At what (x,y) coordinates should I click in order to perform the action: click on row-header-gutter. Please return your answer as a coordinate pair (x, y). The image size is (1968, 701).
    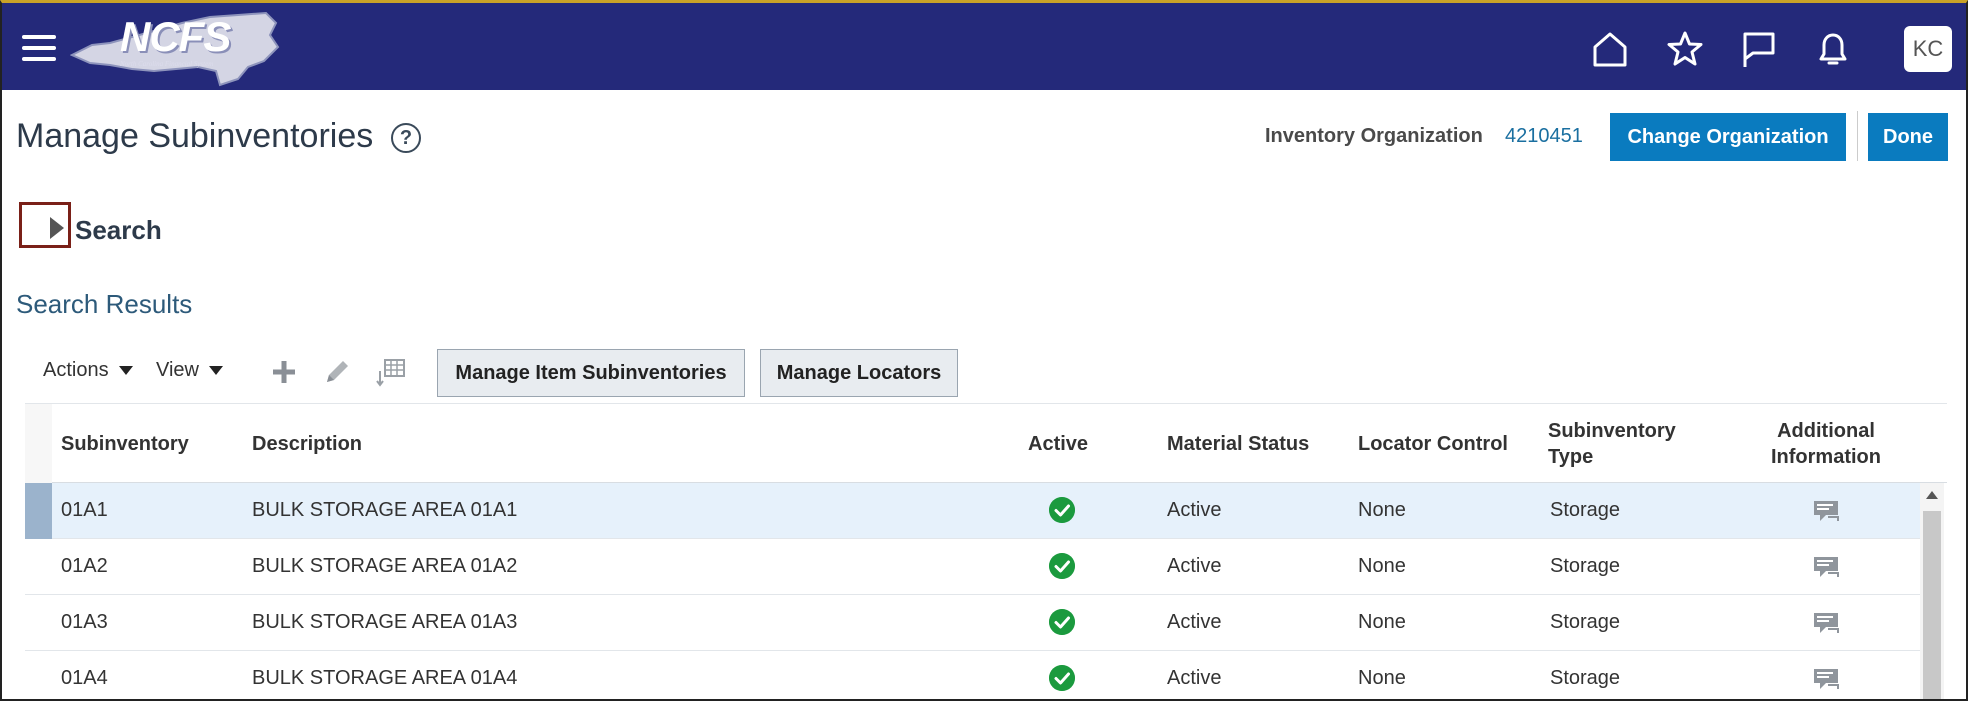
    Looking at the image, I should click on (38, 444).